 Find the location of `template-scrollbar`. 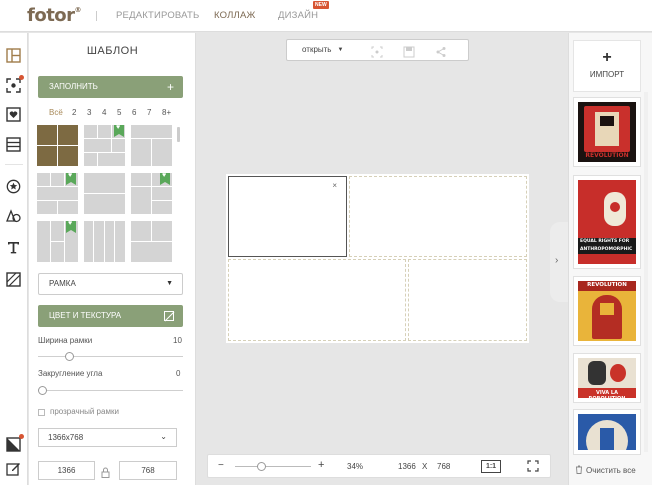

template-scrollbar is located at coordinates (178, 134).